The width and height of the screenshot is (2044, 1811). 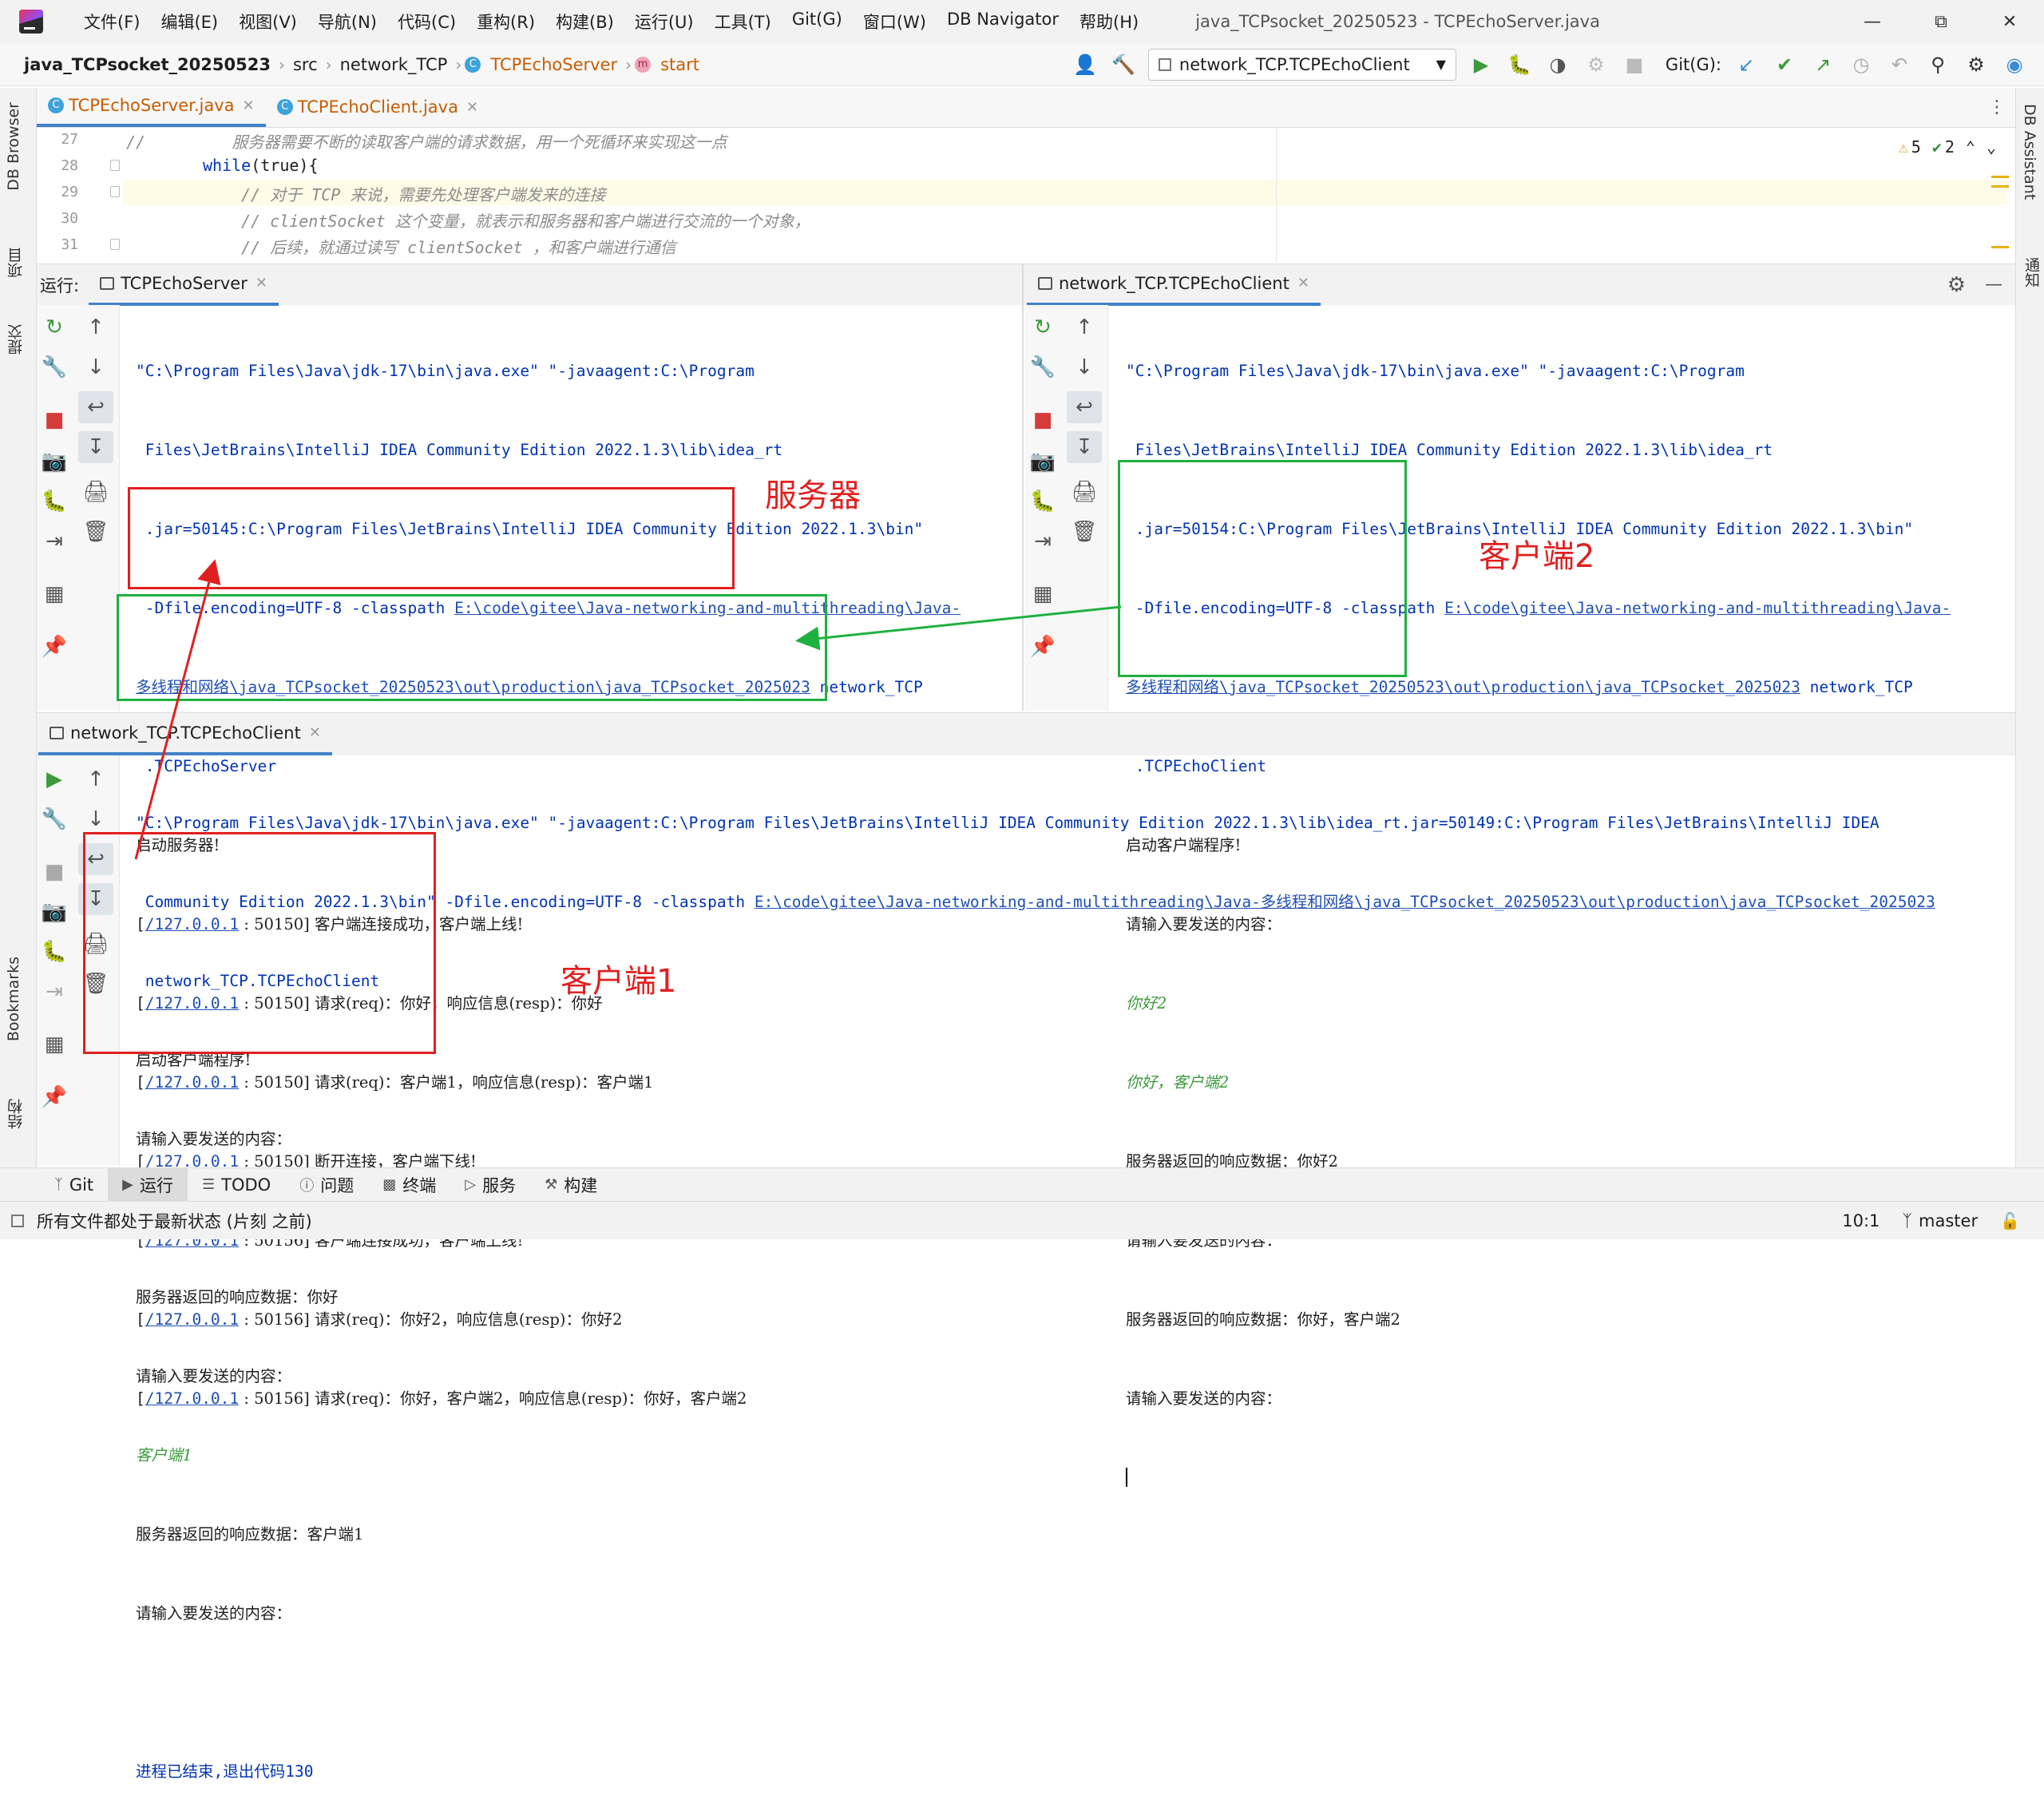 What do you see at coordinates (1949, 1220) in the screenshot?
I see `branch-name: master` at bounding box center [1949, 1220].